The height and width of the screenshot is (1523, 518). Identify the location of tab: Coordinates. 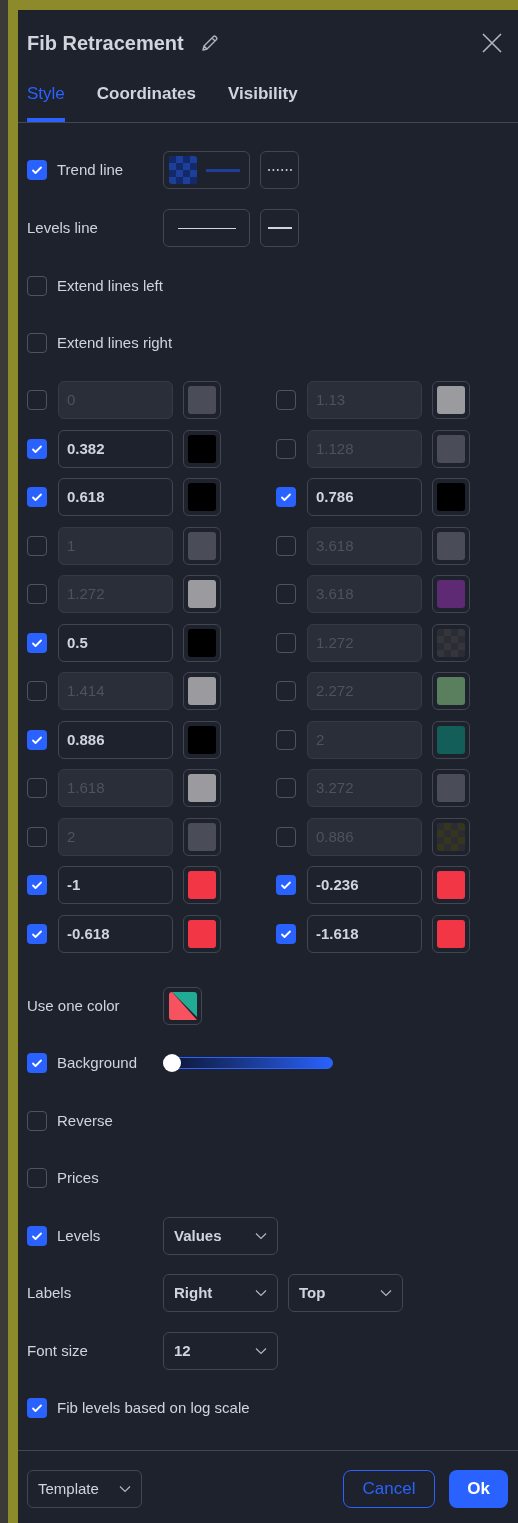
(146, 98).